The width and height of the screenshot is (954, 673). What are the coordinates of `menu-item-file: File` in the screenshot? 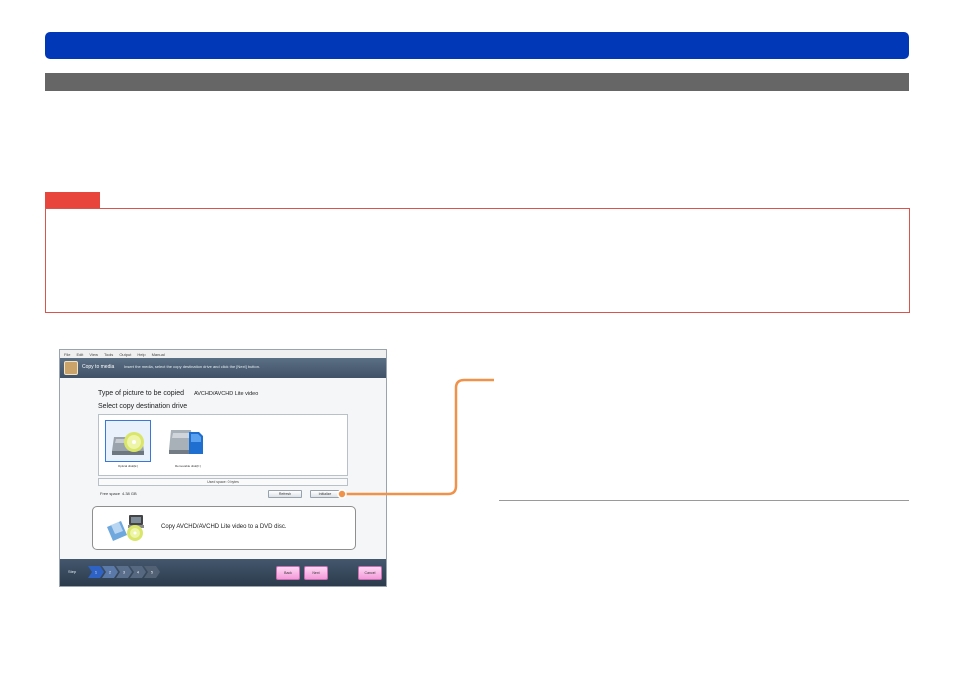 It's located at (67, 354).